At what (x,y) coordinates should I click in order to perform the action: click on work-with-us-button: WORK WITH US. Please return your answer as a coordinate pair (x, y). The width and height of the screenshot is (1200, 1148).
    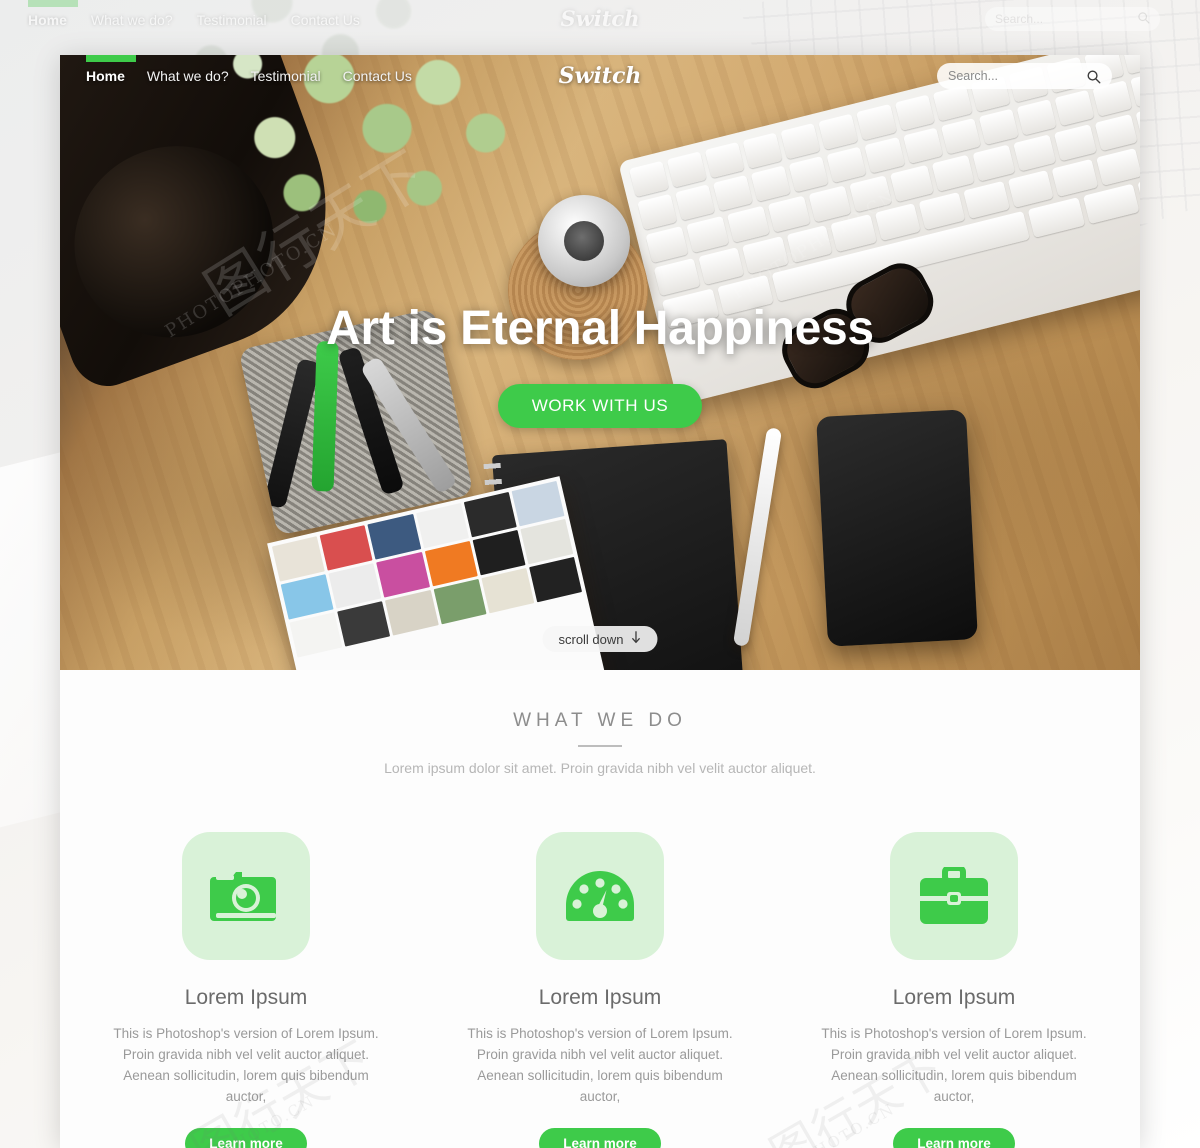
    Looking at the image, I should click on (600, 406).